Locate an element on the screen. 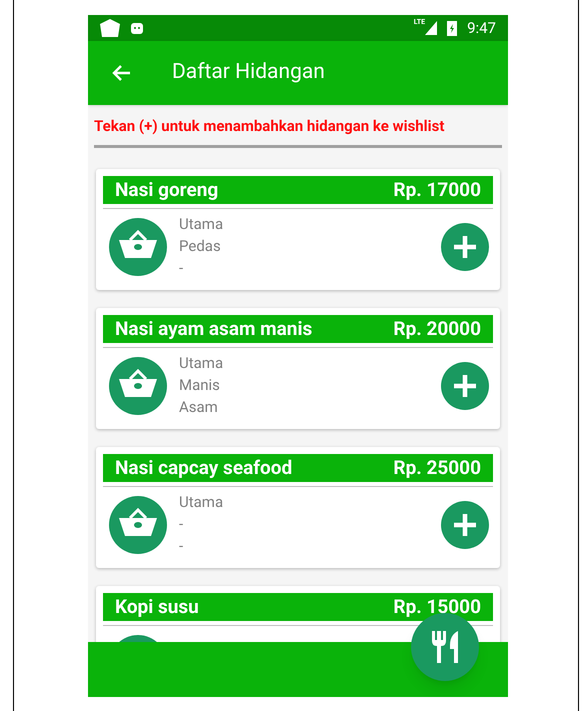 This screenshot has width=585, height=711. dish-name: Nasi capcay seafood is located at coordinates (203, 467).